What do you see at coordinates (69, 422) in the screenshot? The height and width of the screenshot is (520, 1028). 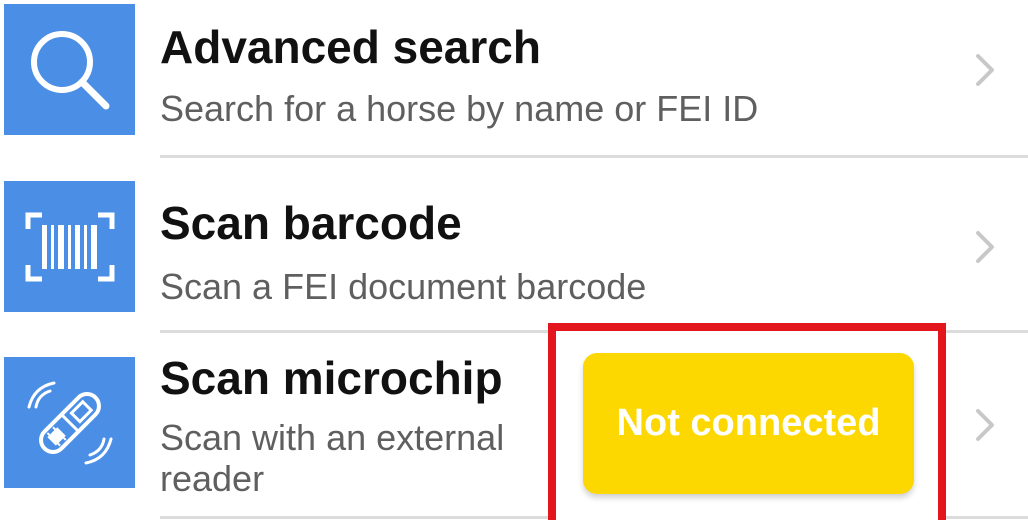 I see `microchip-icon` at bounding box center [69, 422].